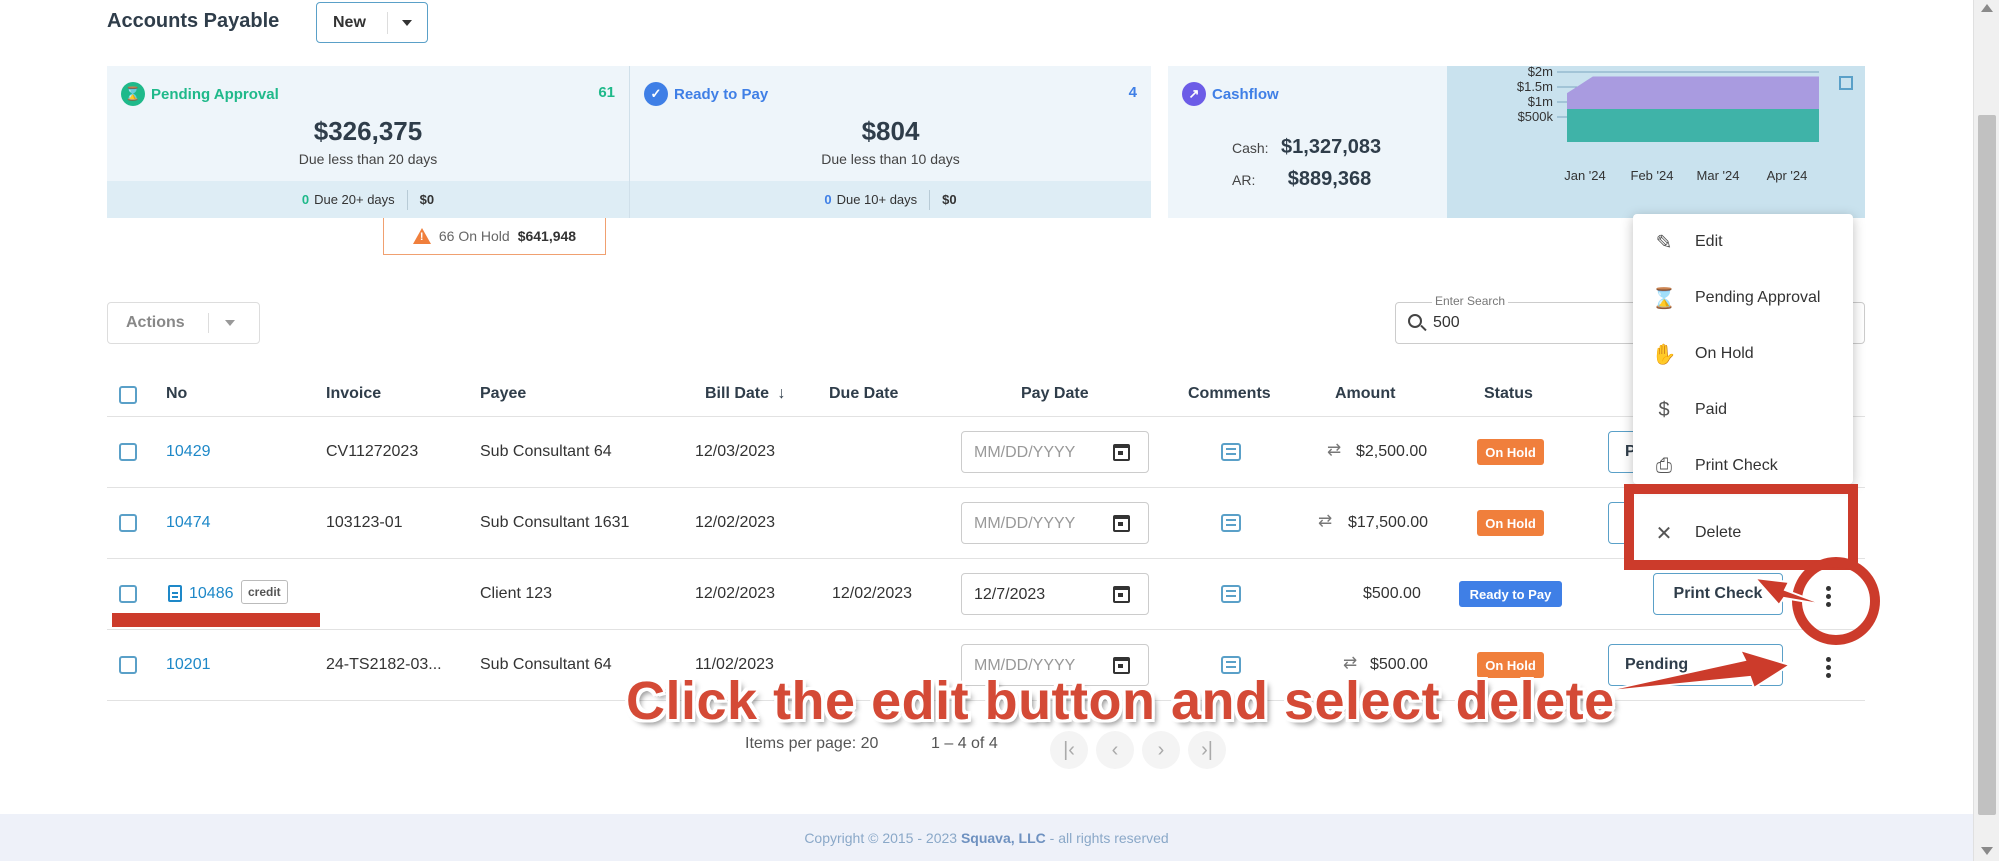  I want to click on vertical-scrollbar, so click(1986, 430).